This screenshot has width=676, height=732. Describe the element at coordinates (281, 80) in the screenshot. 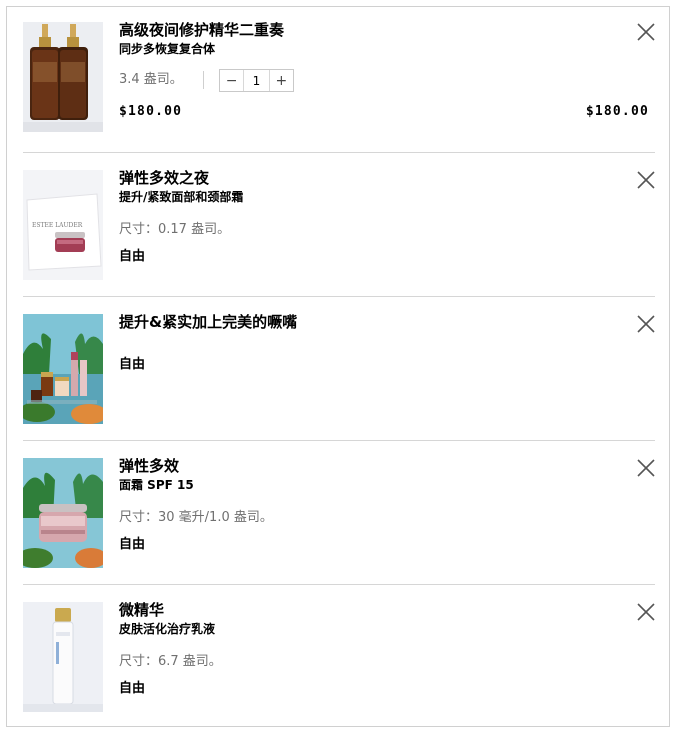

I see `quantity-increment-button: +` at that location.